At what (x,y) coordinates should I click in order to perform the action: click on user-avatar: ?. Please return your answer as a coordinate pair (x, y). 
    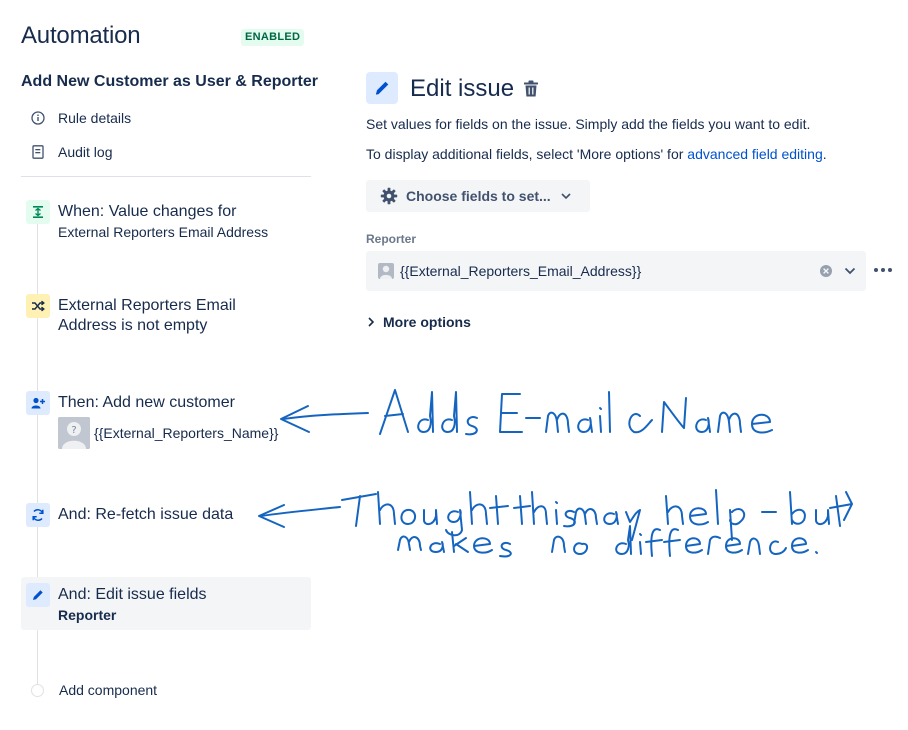
    Looking at the image, I should click on (74, 433).